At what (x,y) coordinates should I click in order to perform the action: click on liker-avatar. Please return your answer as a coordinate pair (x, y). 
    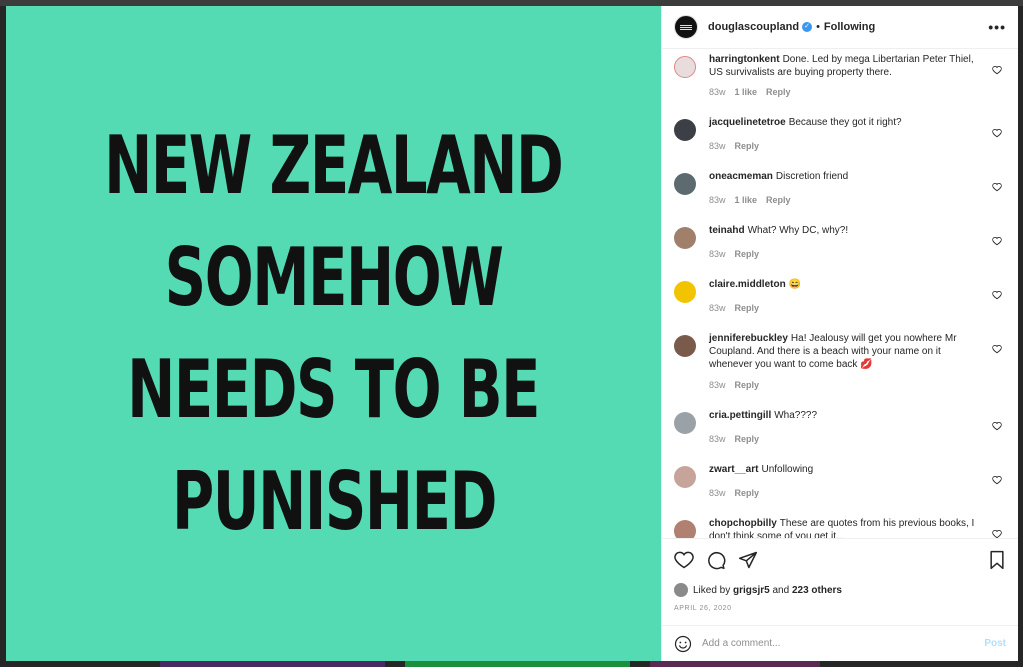
    Looking at the image, I should click on (681, 590).